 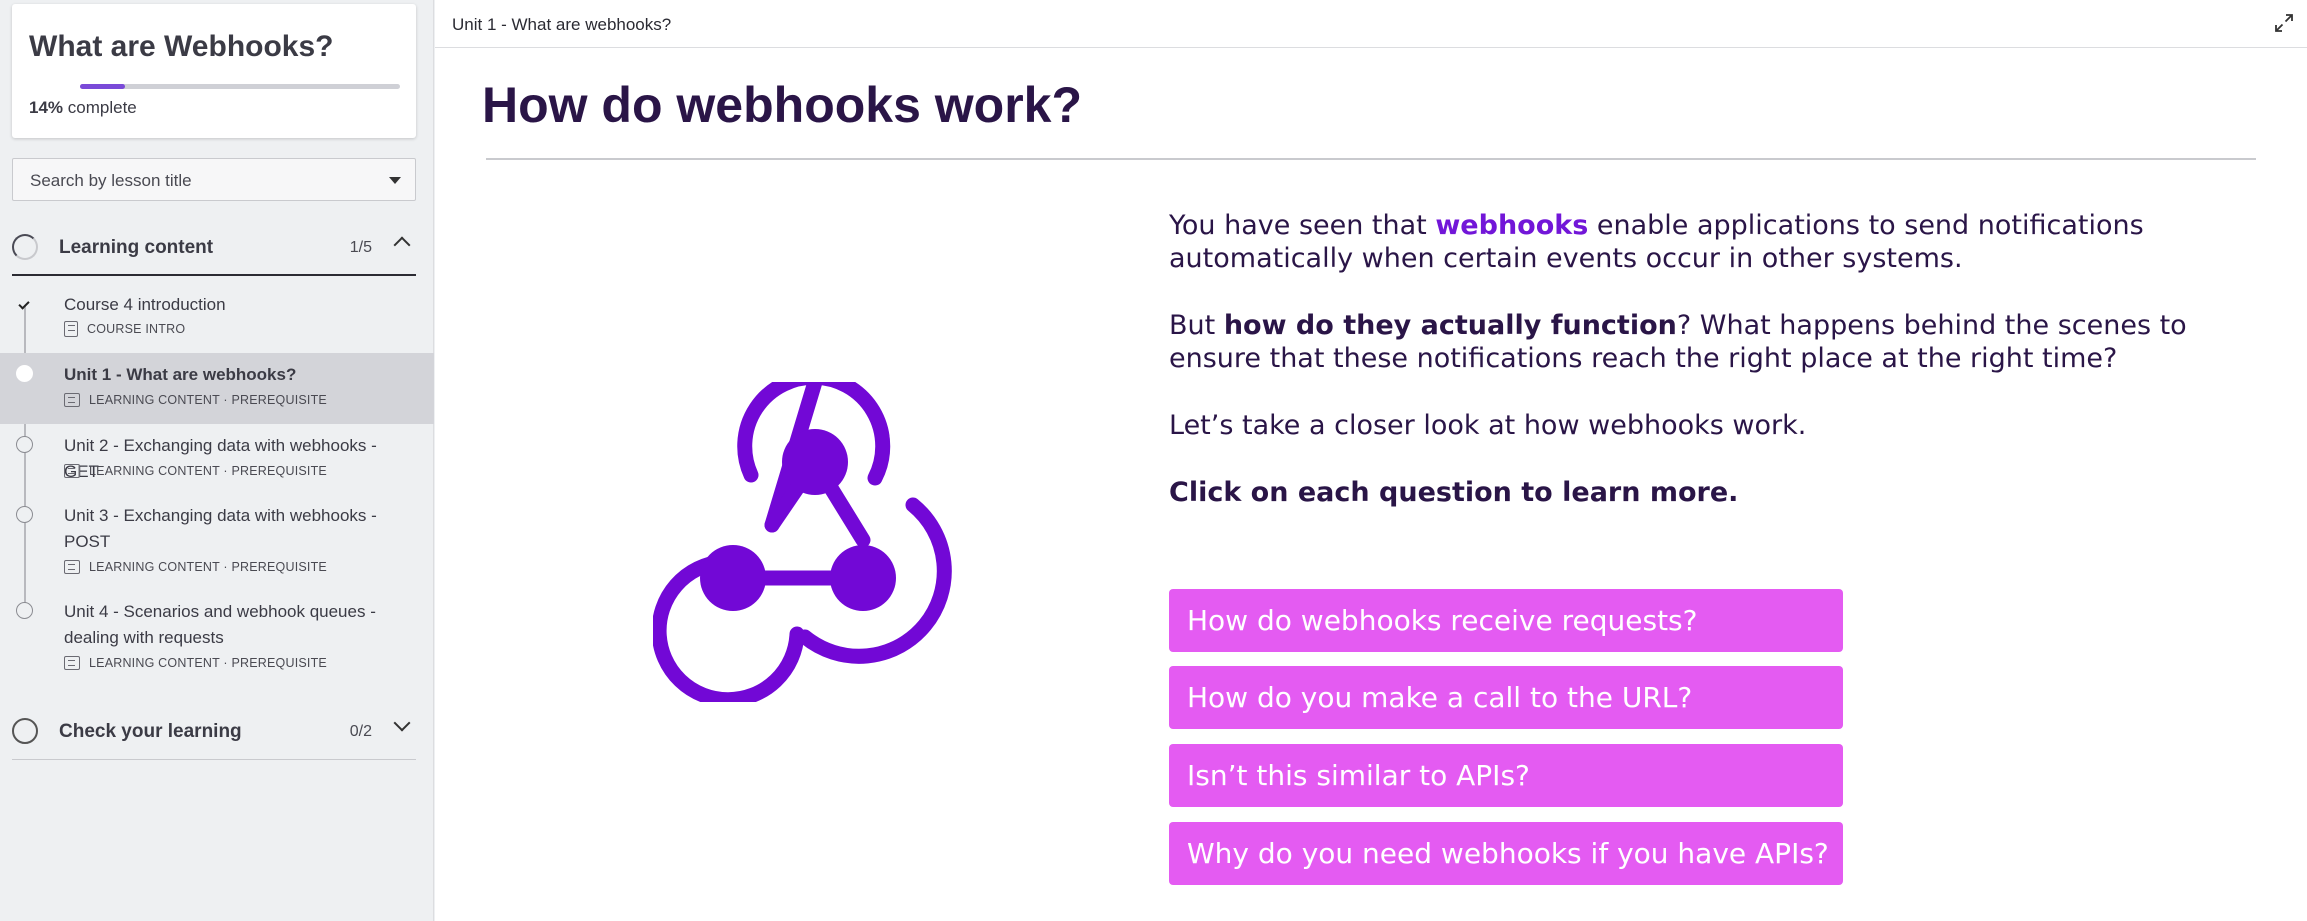 What do you see at coordinates (181, 46) in the screenshot?
I see `course-title: What are Webhooks?` at bounding box center [181, 46].